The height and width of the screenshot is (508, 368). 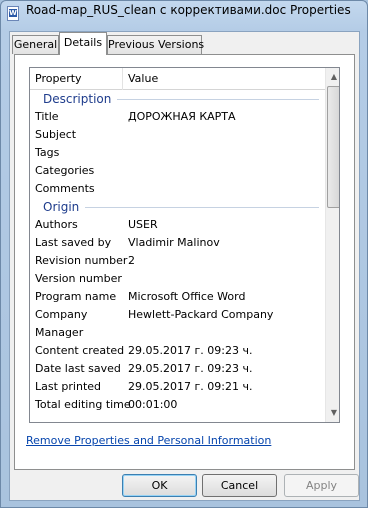 I want to click on property-row: Last saved by Vladimir Malinov, so click(x=177, y=243).